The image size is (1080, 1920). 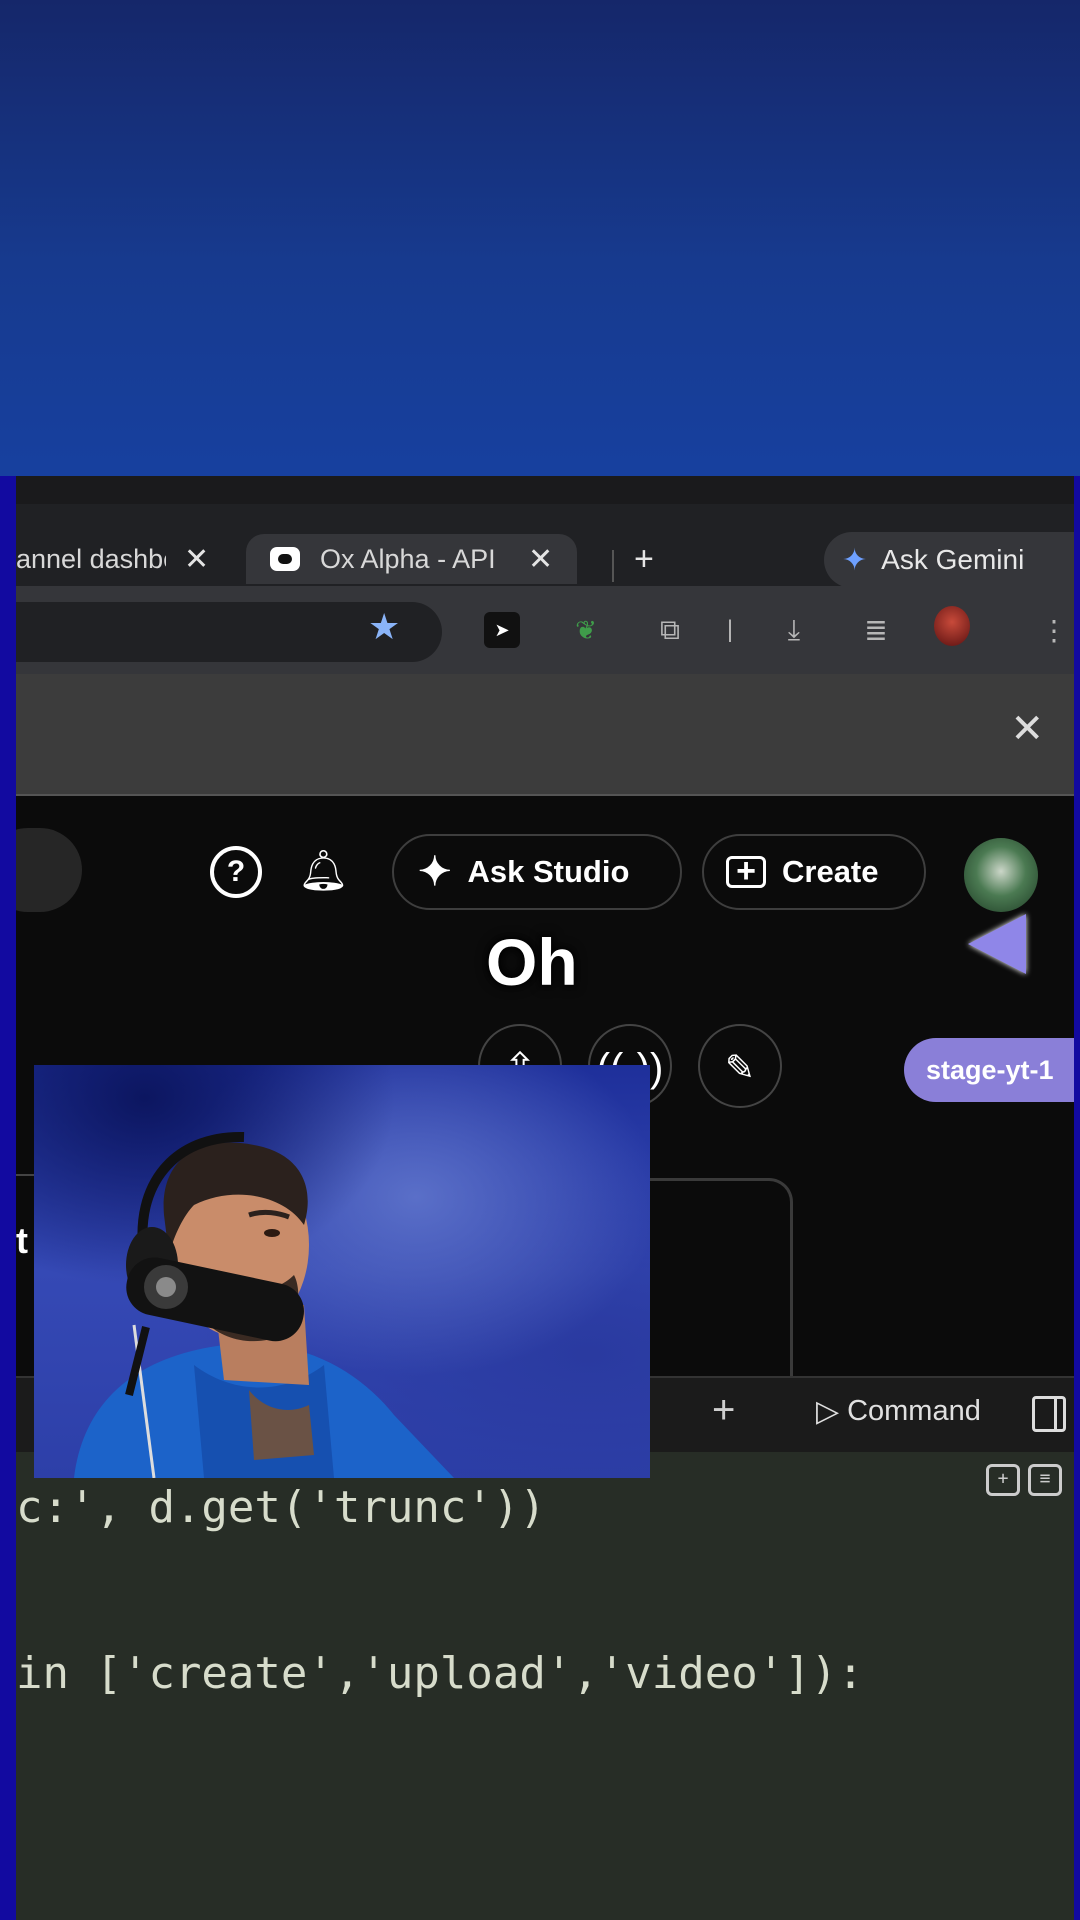 What do you see at coordinates (830, 871) in the screenshot?
I see `create-label: Create` at bounding box center [830, 871].